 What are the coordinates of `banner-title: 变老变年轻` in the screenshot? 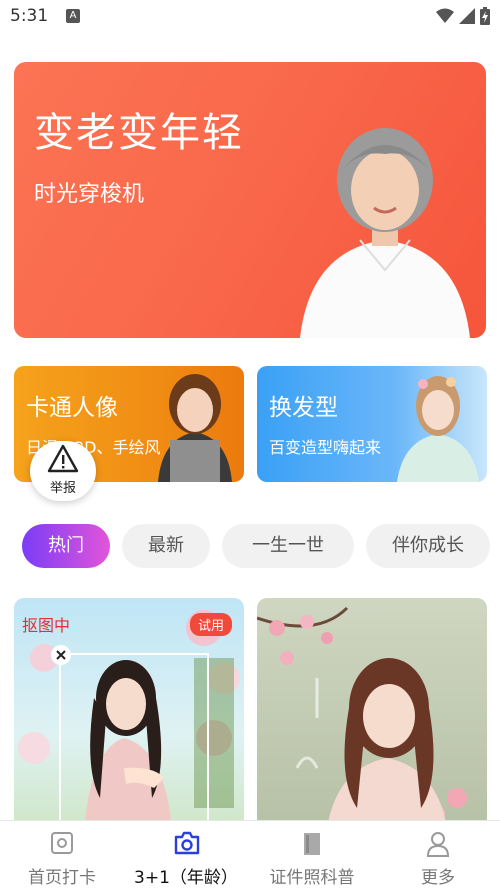 It's located at (139, 133).